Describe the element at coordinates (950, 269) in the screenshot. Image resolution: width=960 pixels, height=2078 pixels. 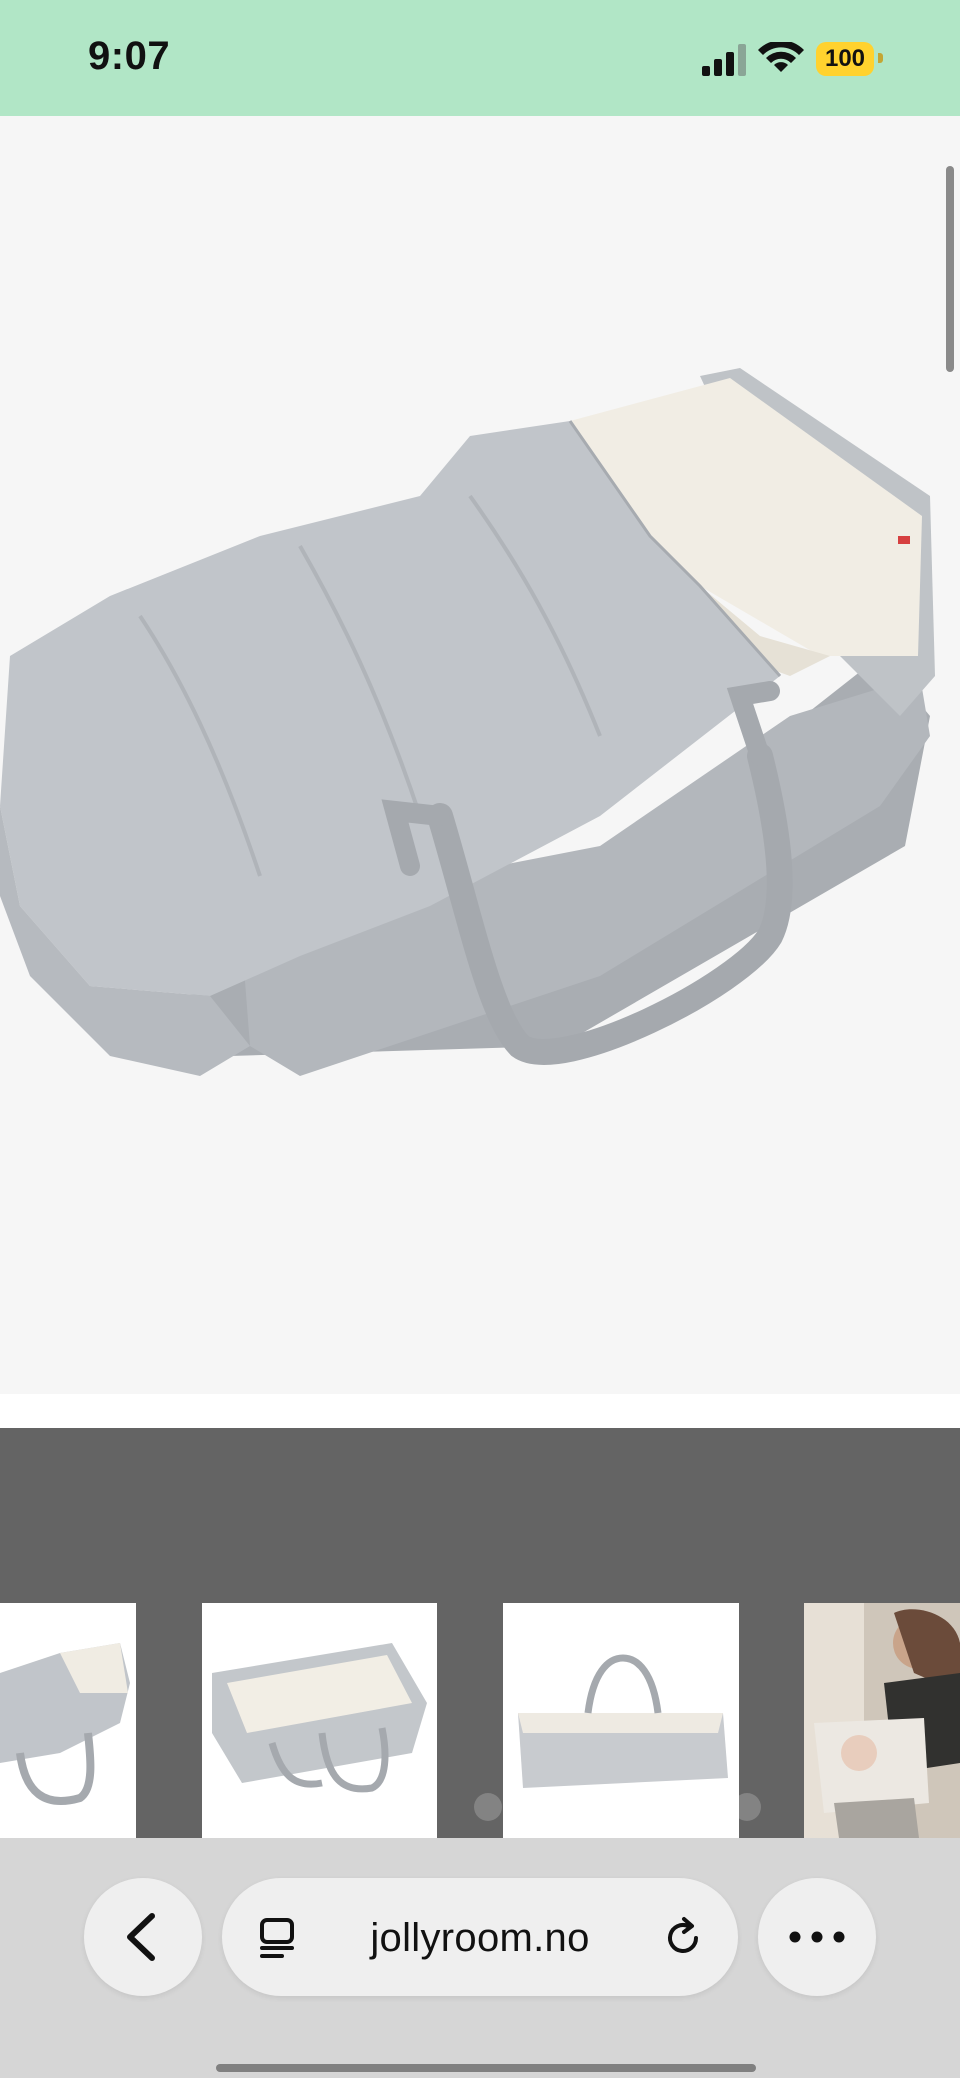
I see `page-scrollbar` at that location.